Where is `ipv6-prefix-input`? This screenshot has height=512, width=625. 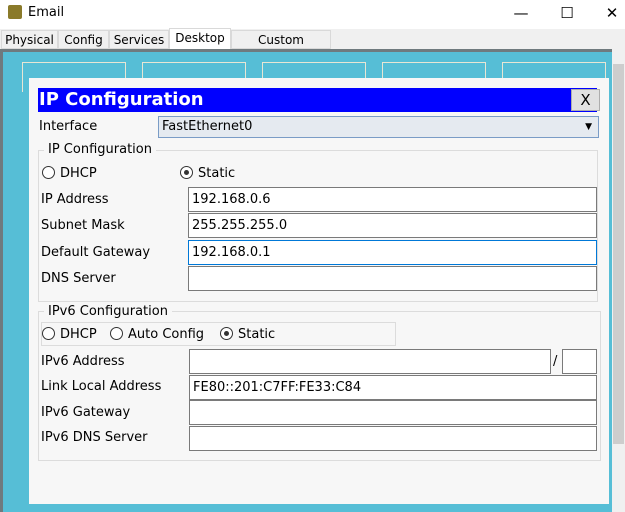 ipv6-prefix-input is located at coordinates (579, 361).